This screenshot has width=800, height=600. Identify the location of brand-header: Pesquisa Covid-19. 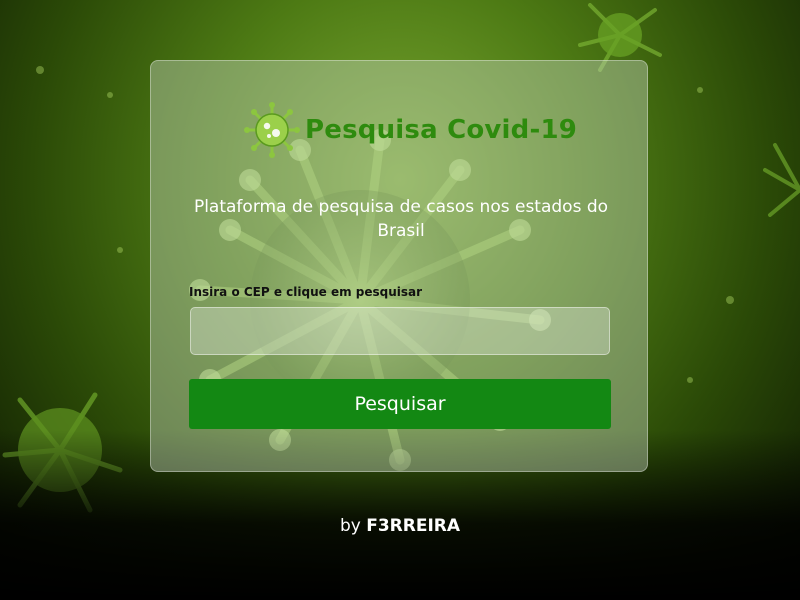
(410, 130).